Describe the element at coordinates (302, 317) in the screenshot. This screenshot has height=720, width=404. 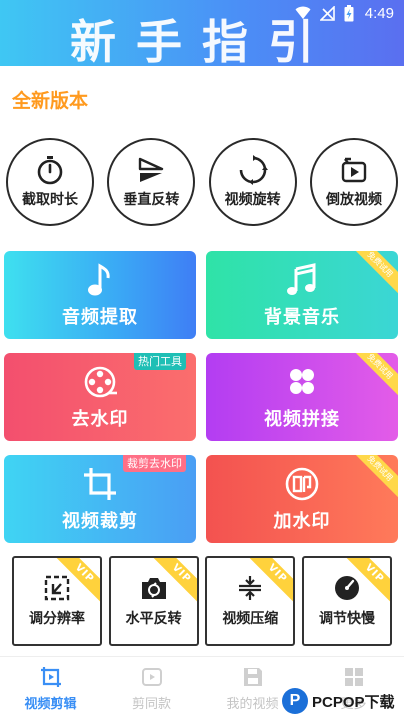
I see `card-label: 背景音乐` at that location.